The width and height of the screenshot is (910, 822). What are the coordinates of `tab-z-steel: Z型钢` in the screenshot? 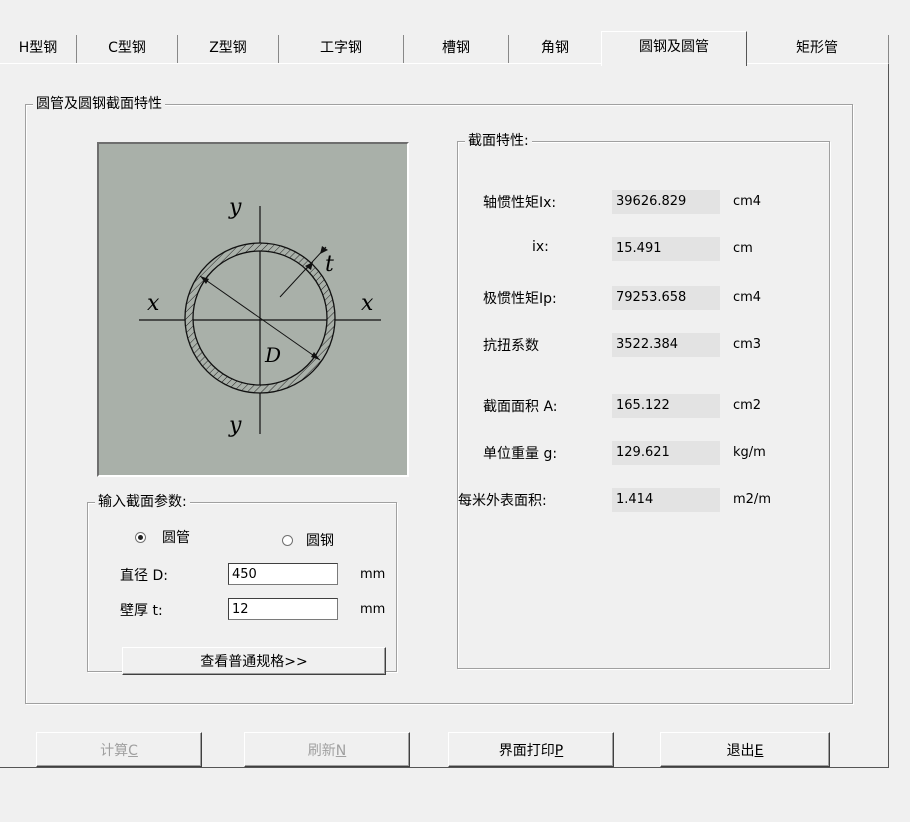 It's located at (228, 49).